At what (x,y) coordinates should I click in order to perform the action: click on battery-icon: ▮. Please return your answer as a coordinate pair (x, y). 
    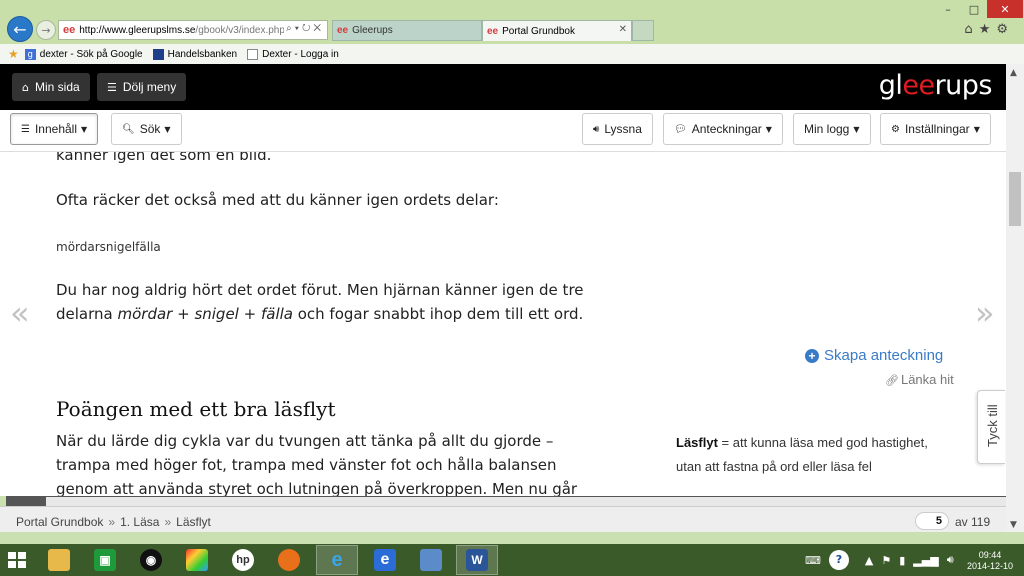
    Looking at the image, I should click on (902, 560).